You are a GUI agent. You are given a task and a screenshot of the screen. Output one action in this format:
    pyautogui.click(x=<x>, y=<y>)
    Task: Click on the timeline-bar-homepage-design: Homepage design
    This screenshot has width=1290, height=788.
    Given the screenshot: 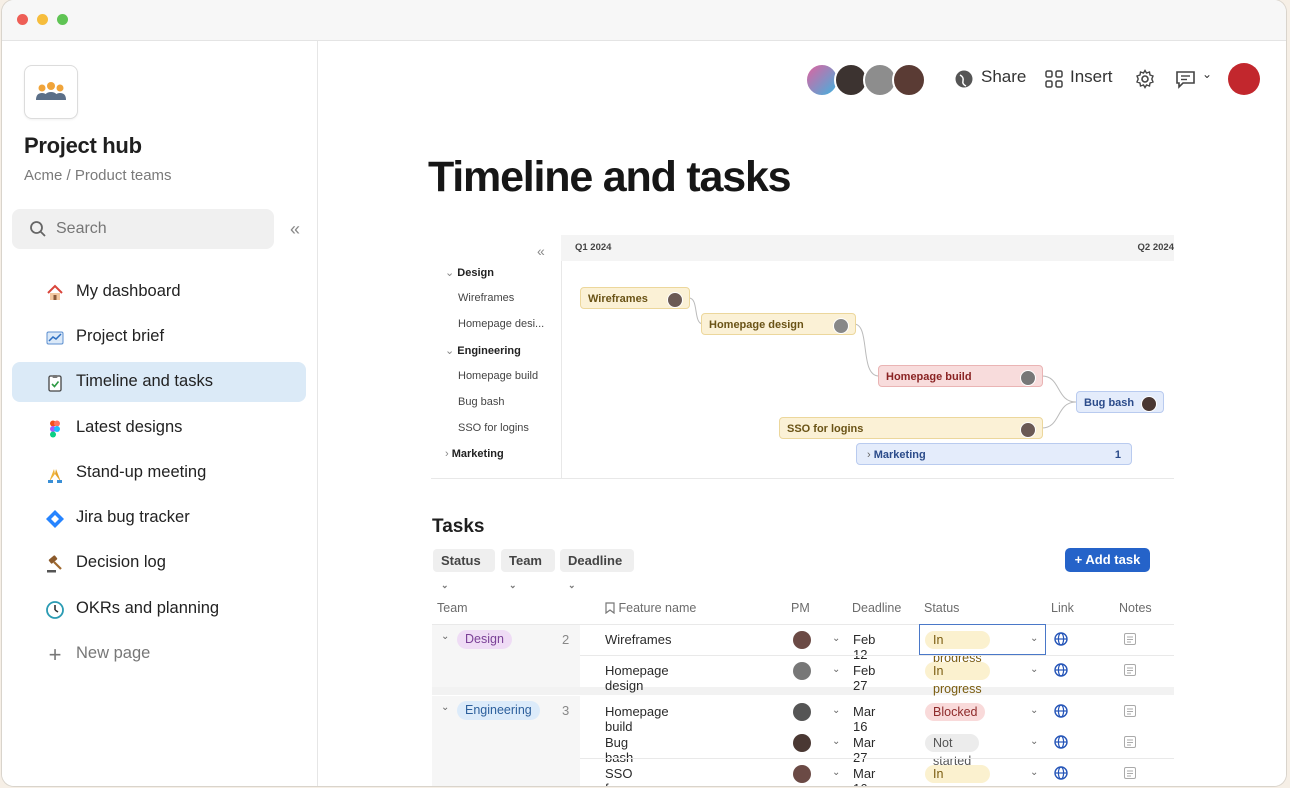 What is the action you would take?
    pyautogui.click(x=778, y=324)
    